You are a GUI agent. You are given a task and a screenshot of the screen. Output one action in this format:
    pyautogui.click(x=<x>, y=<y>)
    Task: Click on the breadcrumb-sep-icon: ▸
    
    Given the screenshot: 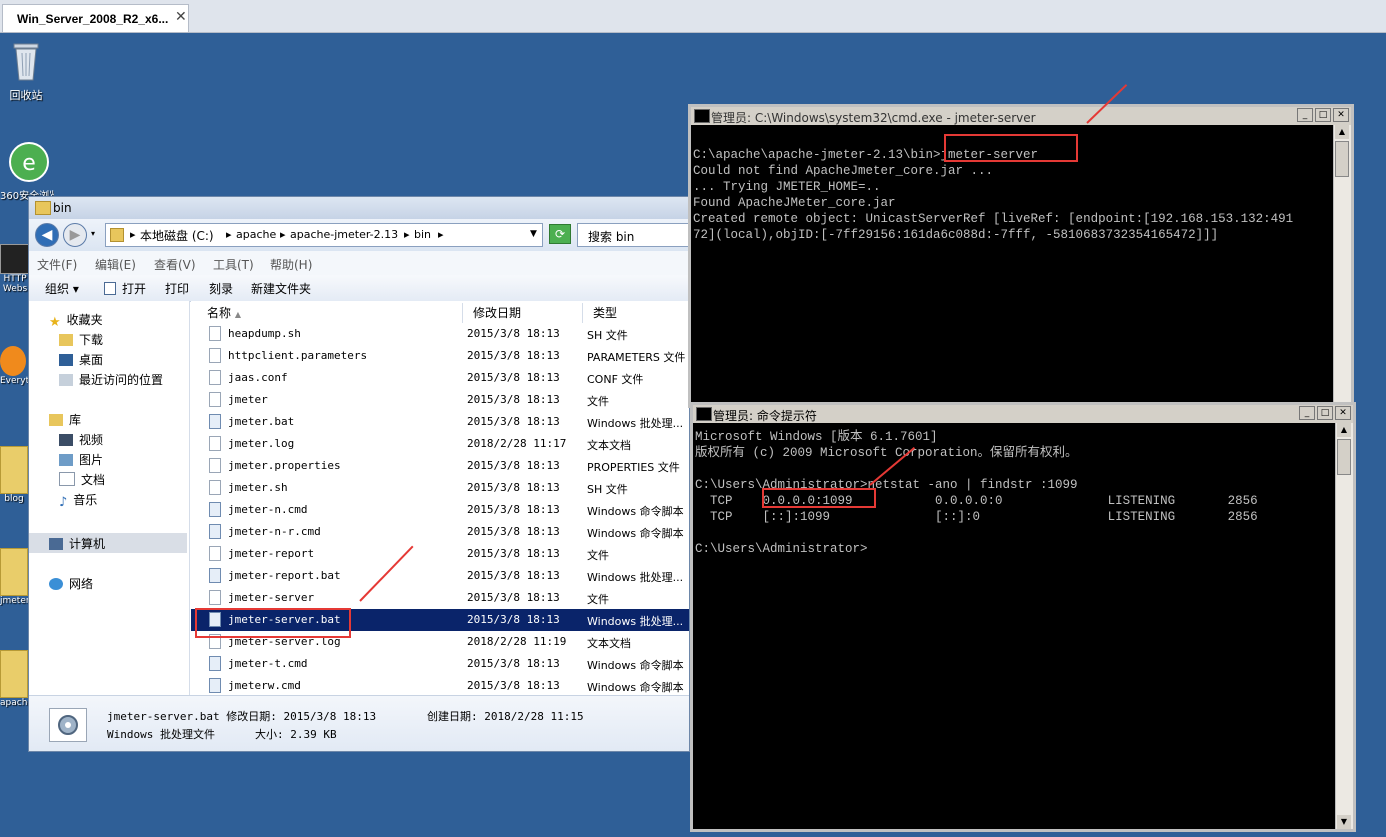 What is the action you would take?
    pyautogui.click(x=229, y=234)
    